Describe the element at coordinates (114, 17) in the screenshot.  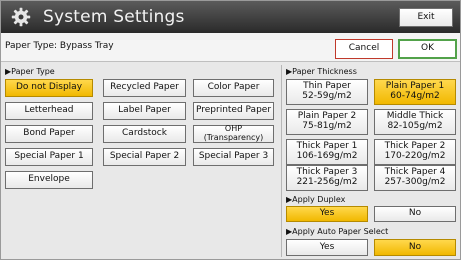
I see `window-title: System Settings` at that location.